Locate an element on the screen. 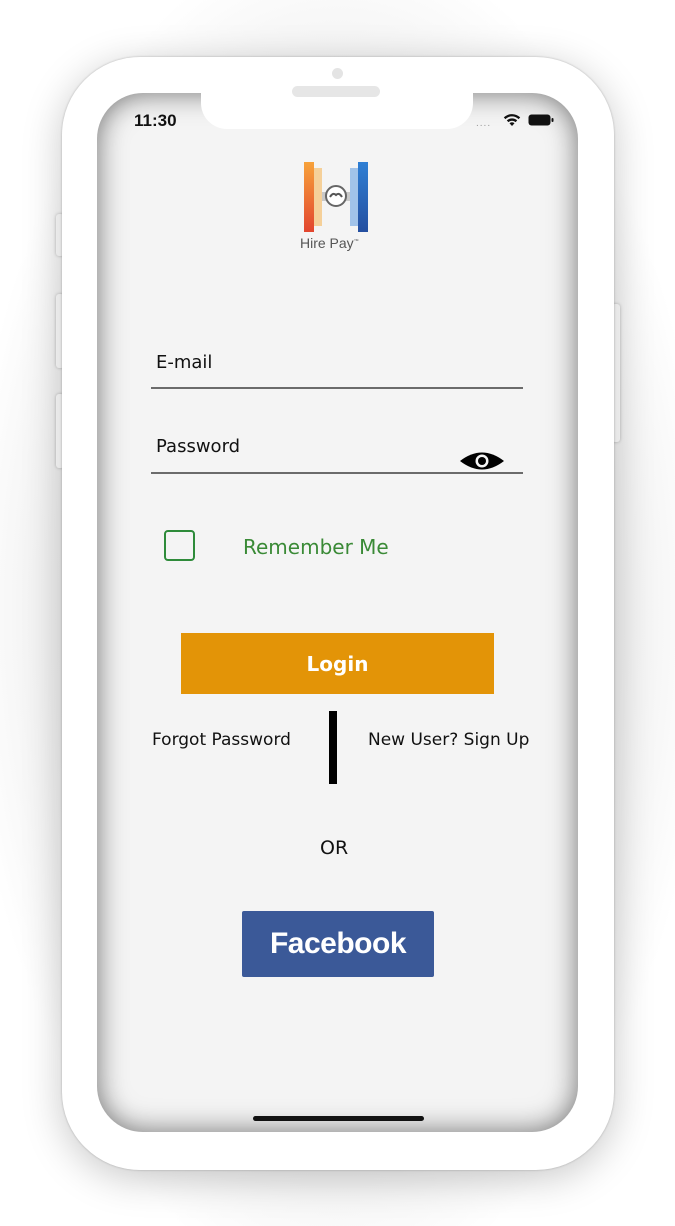 The image size is (675, 1226). remember-me-row: Remember Me is located at coordinates (304, 548).